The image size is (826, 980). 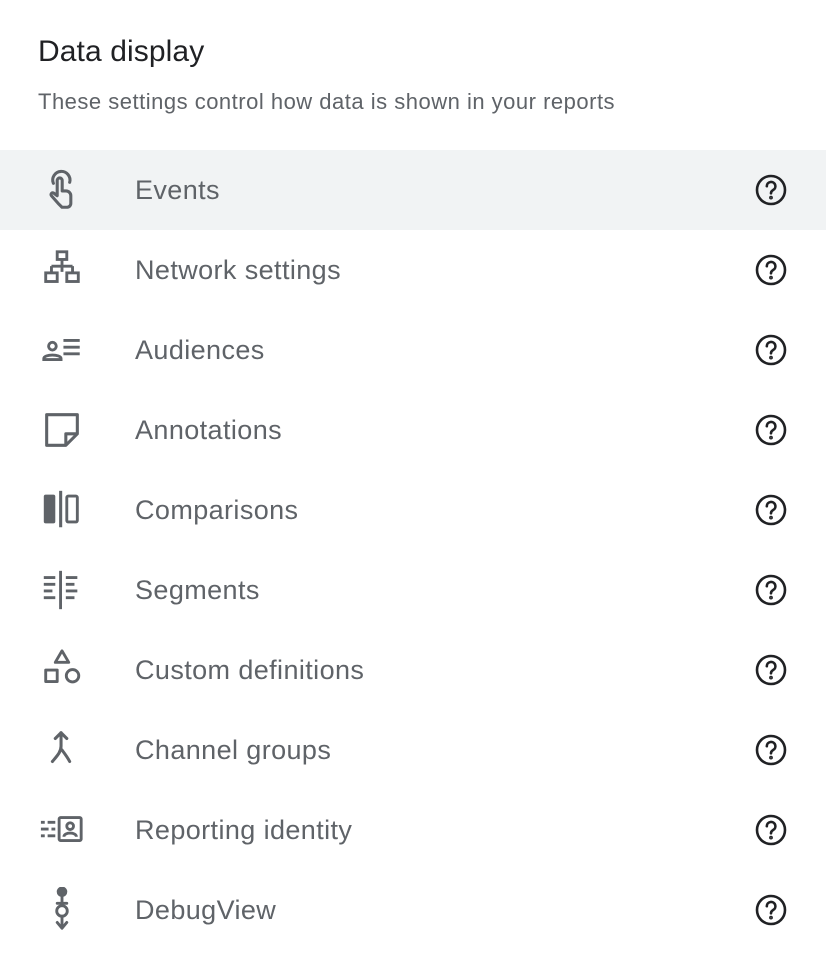 What do you see at coordinates (62, 909) in the screenshot?
I see `debug-flow-icon` at bounding box center [62, 909].